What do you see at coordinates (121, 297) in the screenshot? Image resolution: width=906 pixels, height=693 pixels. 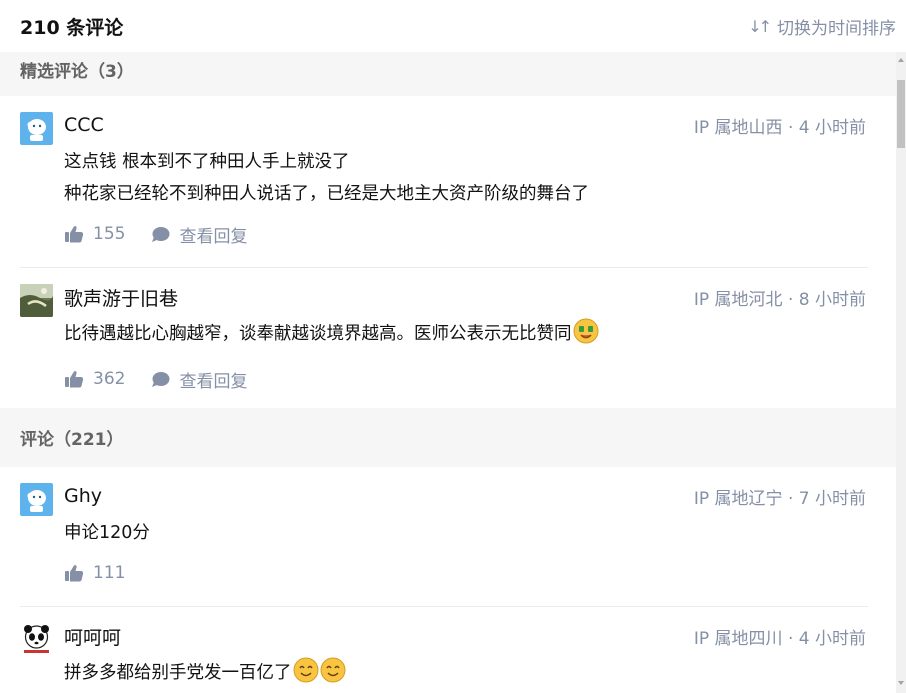 I see `comment-author: 歌声游于旧巷` at bounding box center [121, 297].